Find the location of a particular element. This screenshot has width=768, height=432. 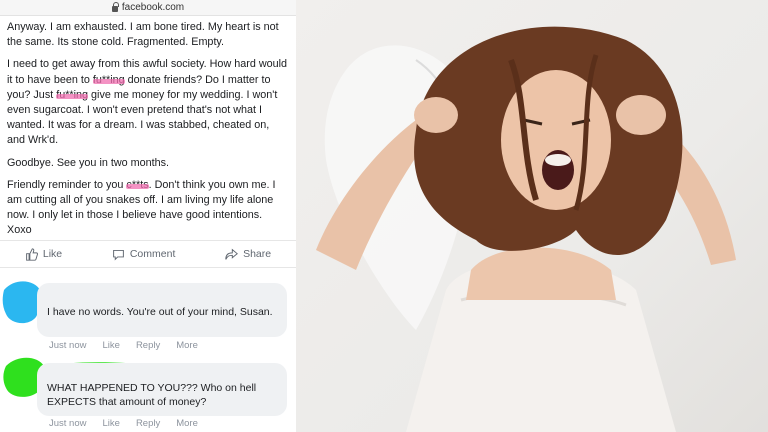

url-text: facebook.com is located at coordinates (153, 7).